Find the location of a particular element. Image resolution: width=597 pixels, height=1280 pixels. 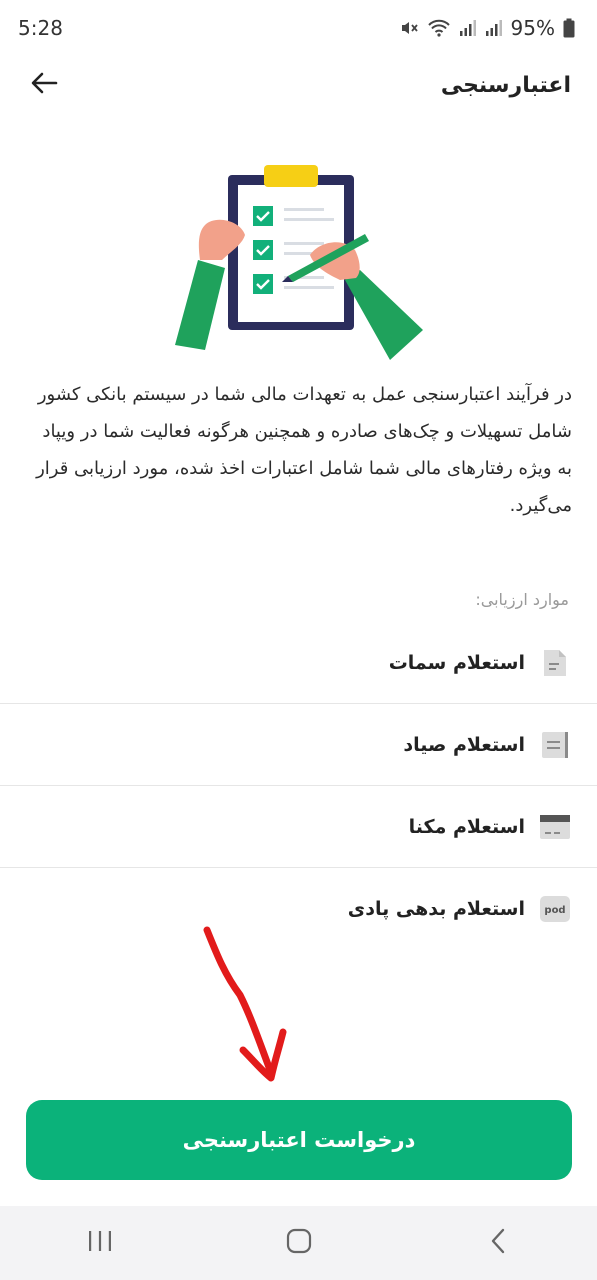

item-label: استعلام بدهی پادی is located at coordinates (436, 909).